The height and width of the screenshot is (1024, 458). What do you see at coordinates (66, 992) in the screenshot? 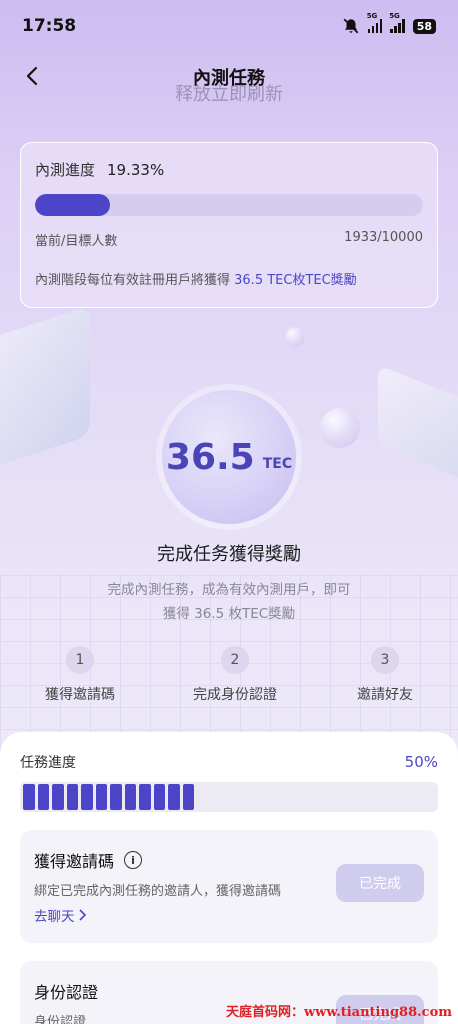
I see `task-title-text: 身份認證` at bounding box center [66, 992].